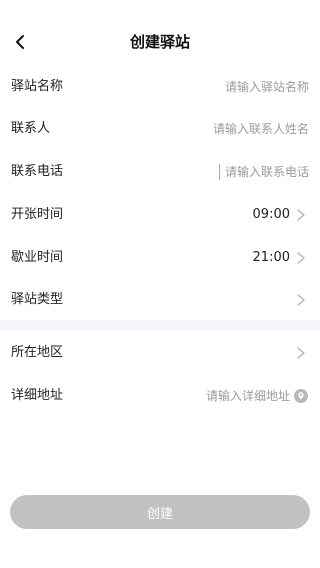 The height and width of the screenshot is (568, 320). Describe the element at coordinates (160, 258) in the screenshot. I see `form-row-close-time: 歇业时间 21:00` at that location.